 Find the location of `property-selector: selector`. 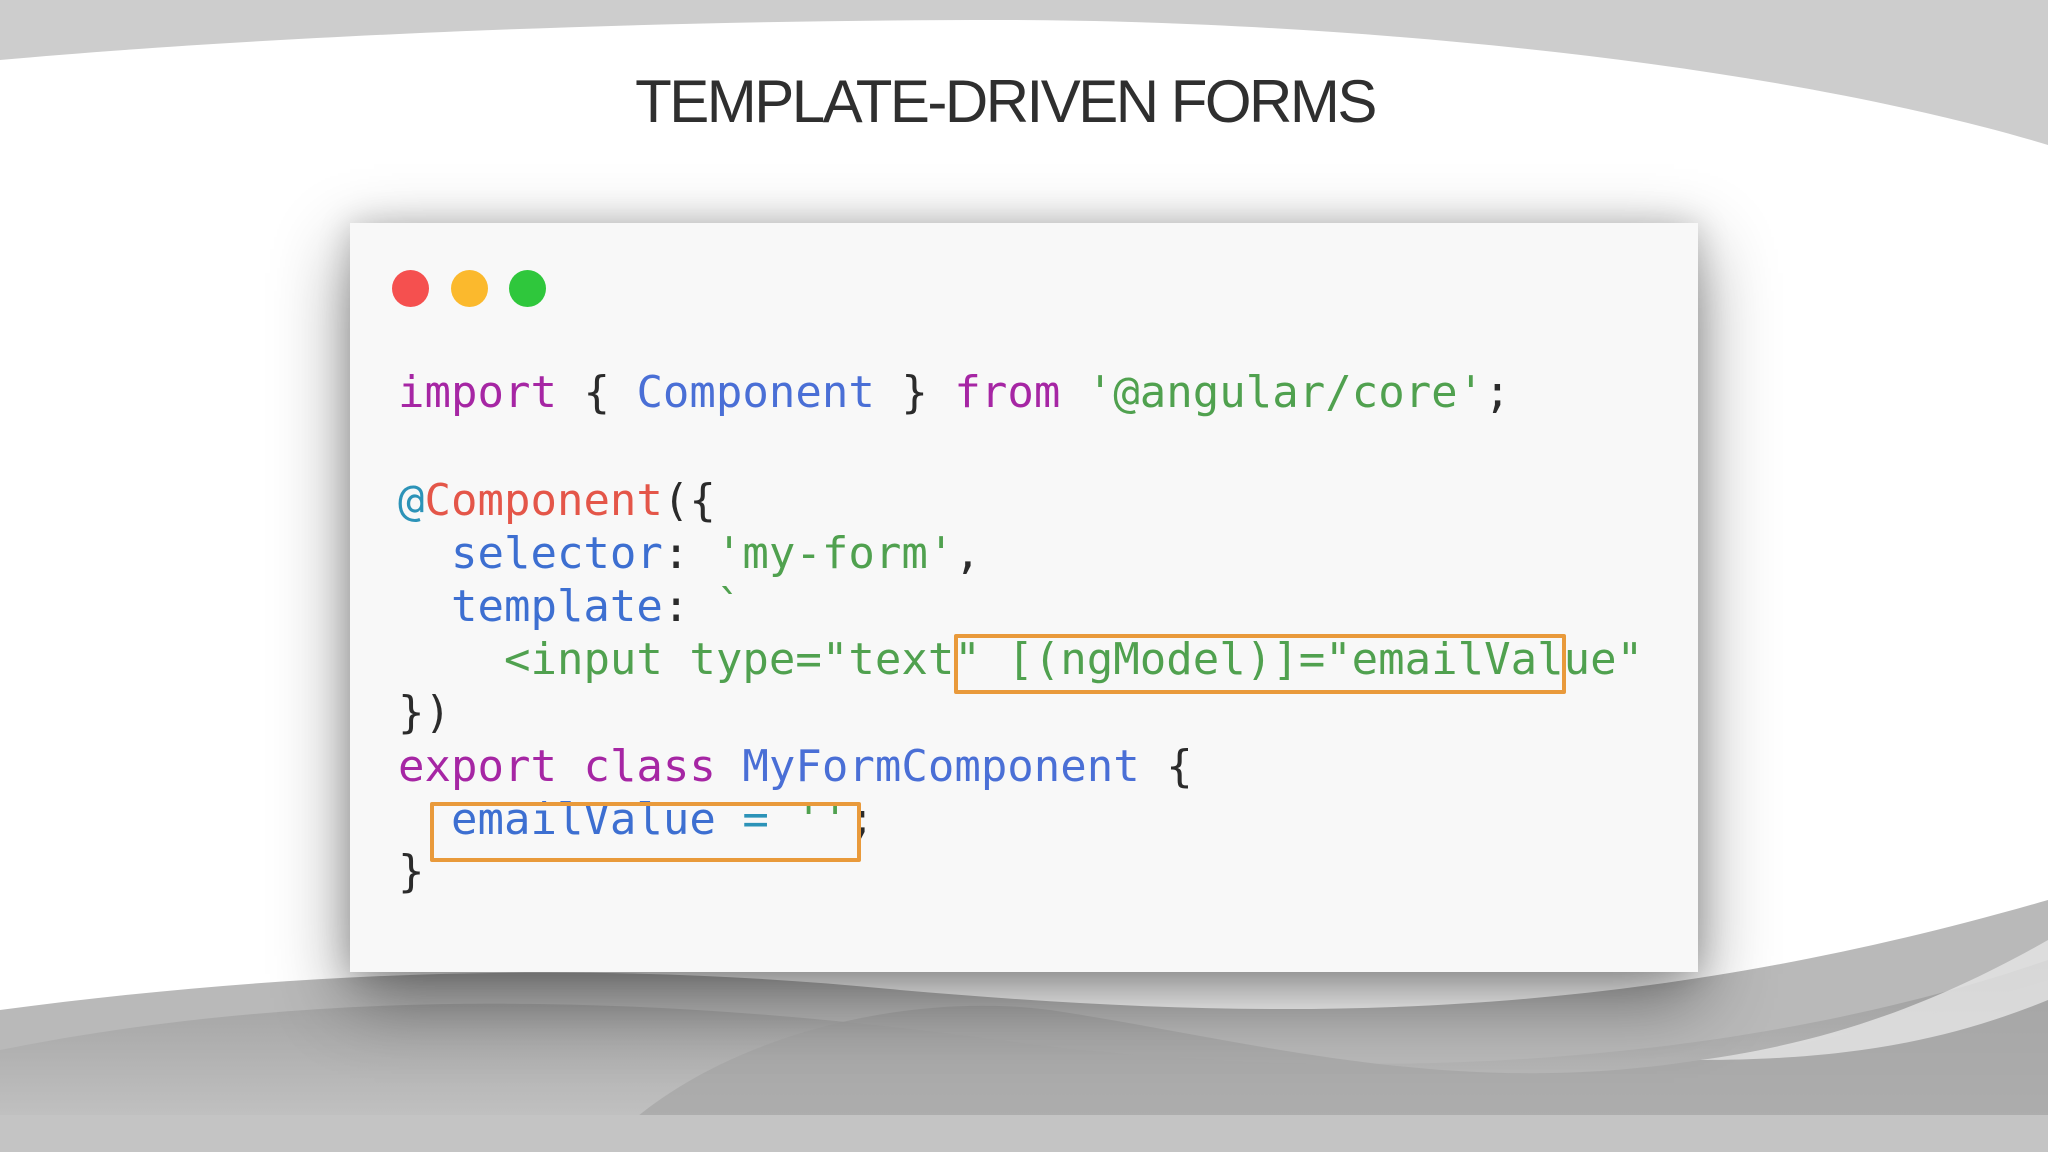

property-selector: selector is located at coordinates (556, 553).